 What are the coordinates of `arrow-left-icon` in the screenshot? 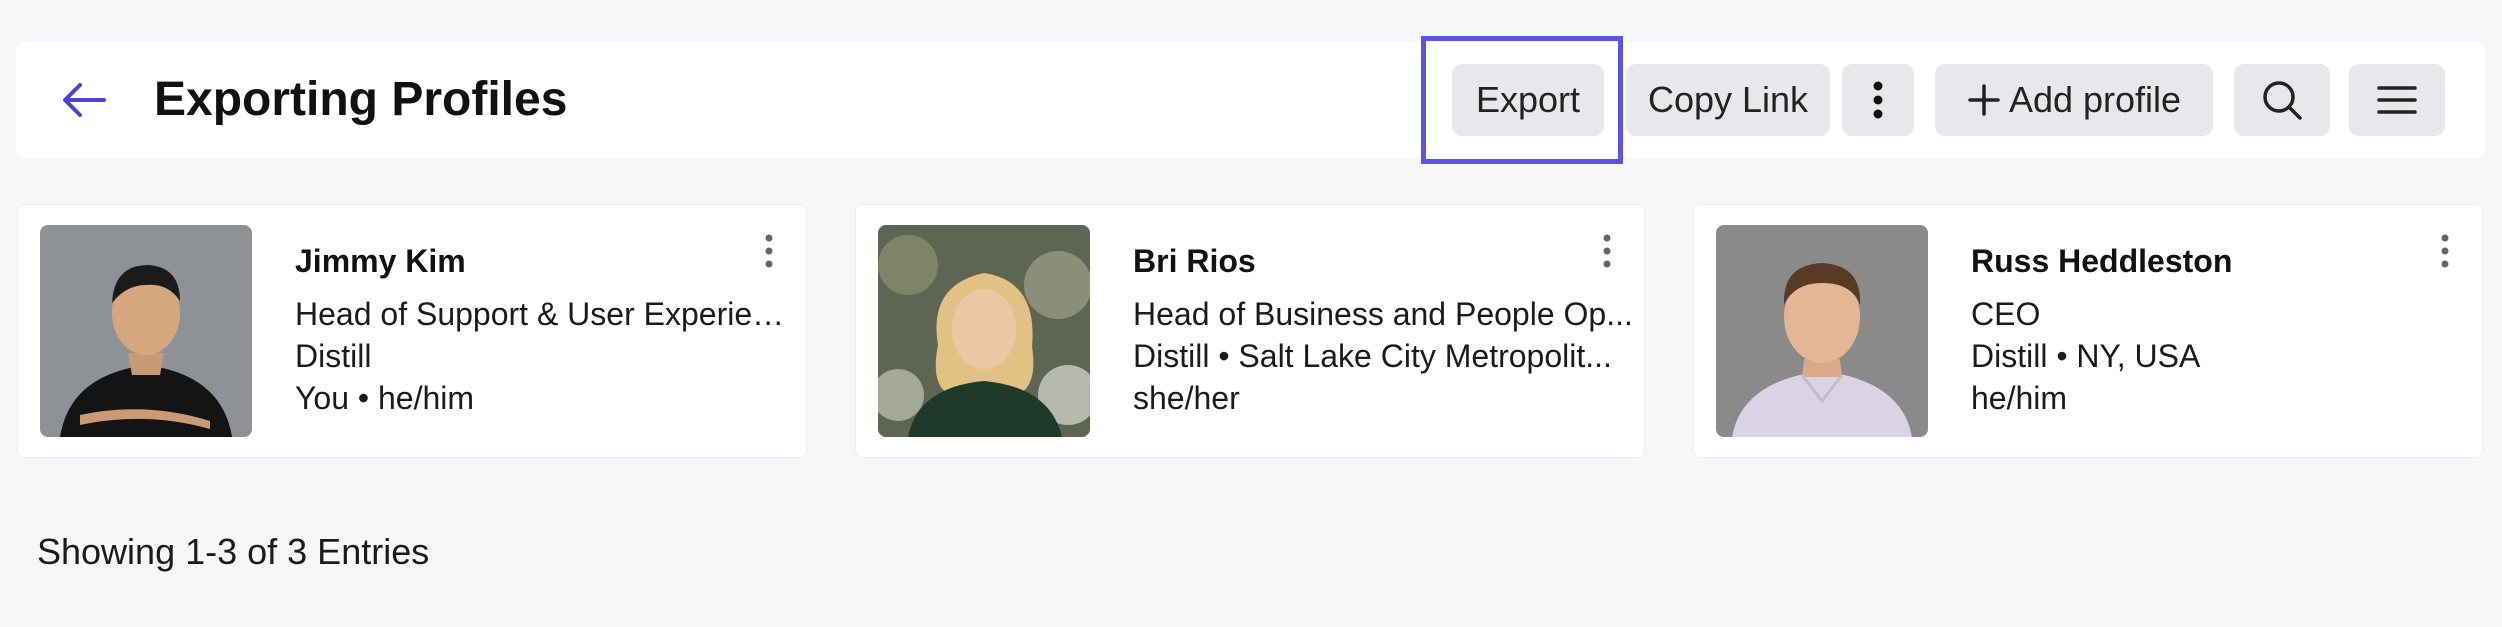 It's located at (84, 100).